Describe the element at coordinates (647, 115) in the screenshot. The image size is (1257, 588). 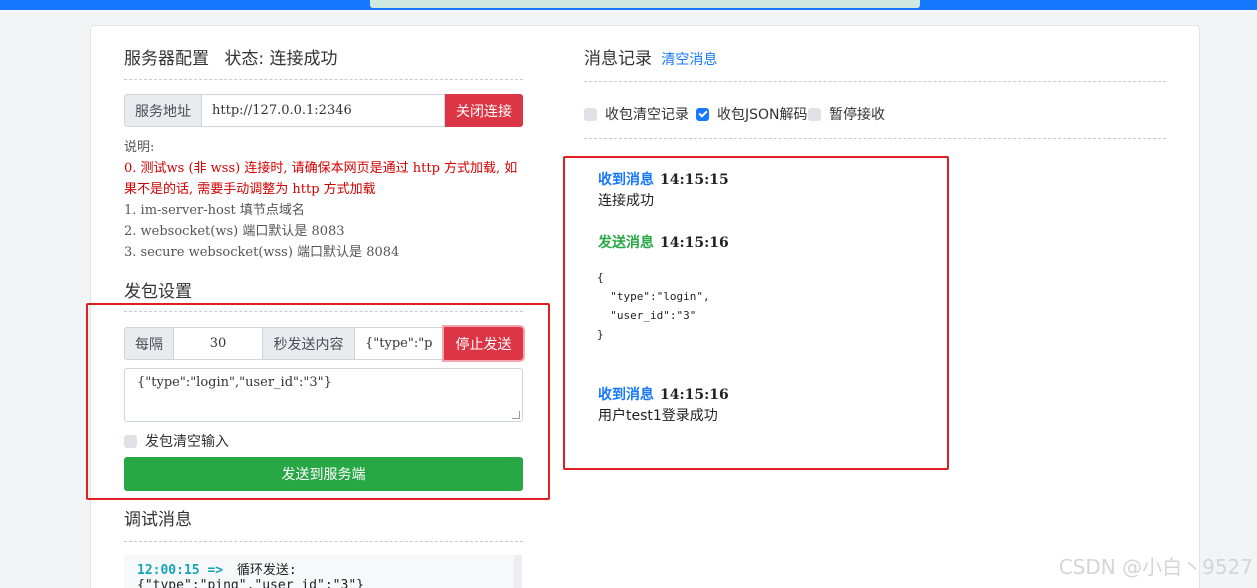
I see `checkbox-label: 收包清空记录` at that location.